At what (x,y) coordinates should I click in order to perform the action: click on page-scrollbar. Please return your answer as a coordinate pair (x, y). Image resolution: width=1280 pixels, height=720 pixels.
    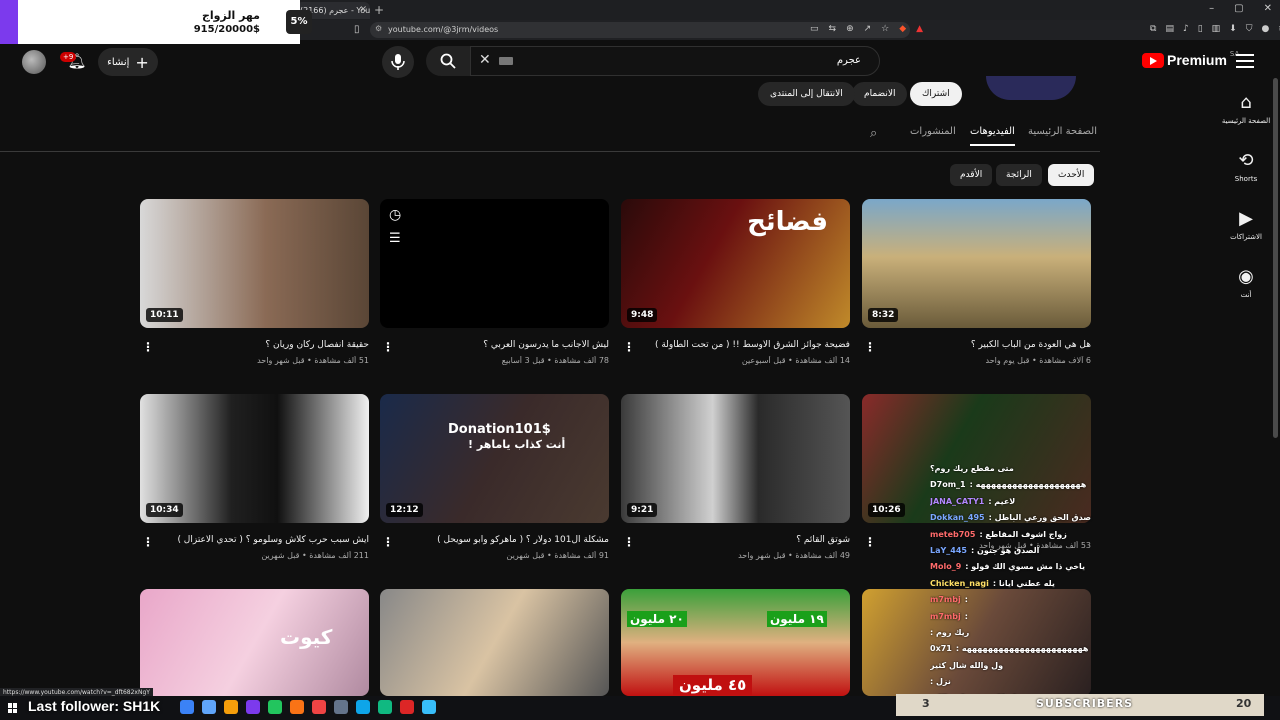
    Looking at the image, I should click on (1275, 258).